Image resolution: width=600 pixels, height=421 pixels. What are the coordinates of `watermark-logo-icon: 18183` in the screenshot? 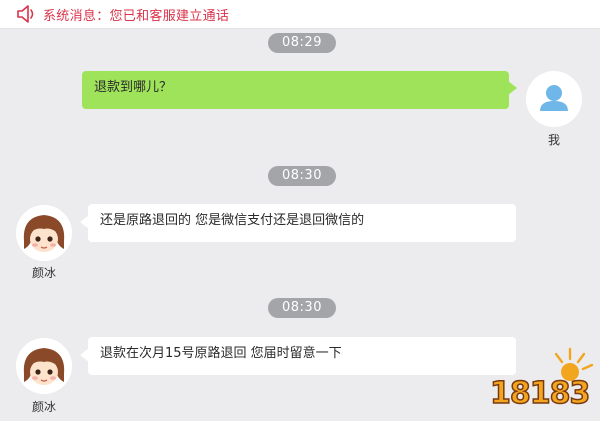 It's located at (541, 379).